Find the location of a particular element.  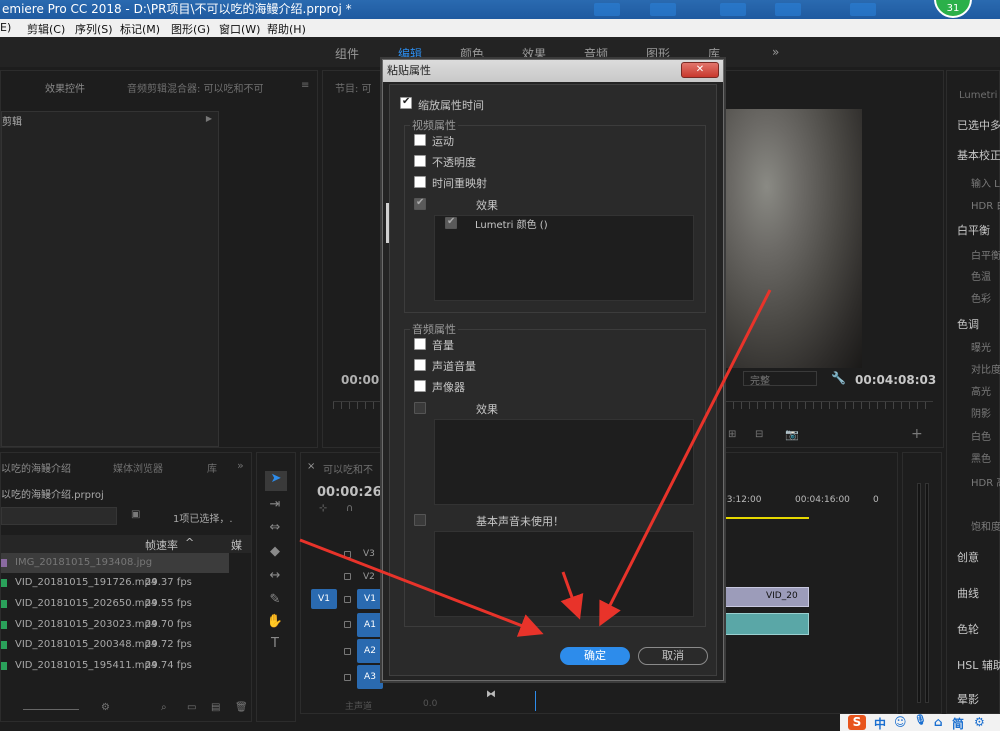

settings-icon: ⚙ is located at coordinates (979, 722).